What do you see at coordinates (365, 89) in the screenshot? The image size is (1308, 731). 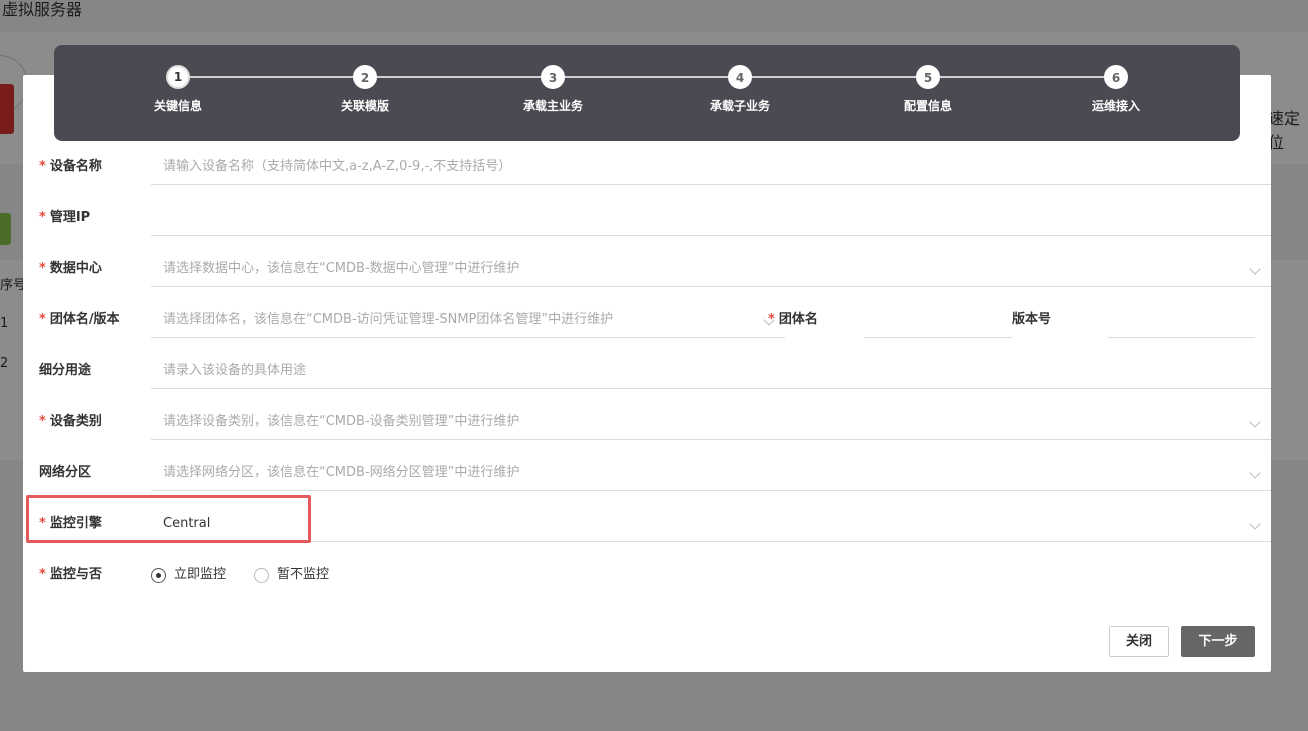 I see `step-2: 2 关联模版` at bounding box center [365, 89].